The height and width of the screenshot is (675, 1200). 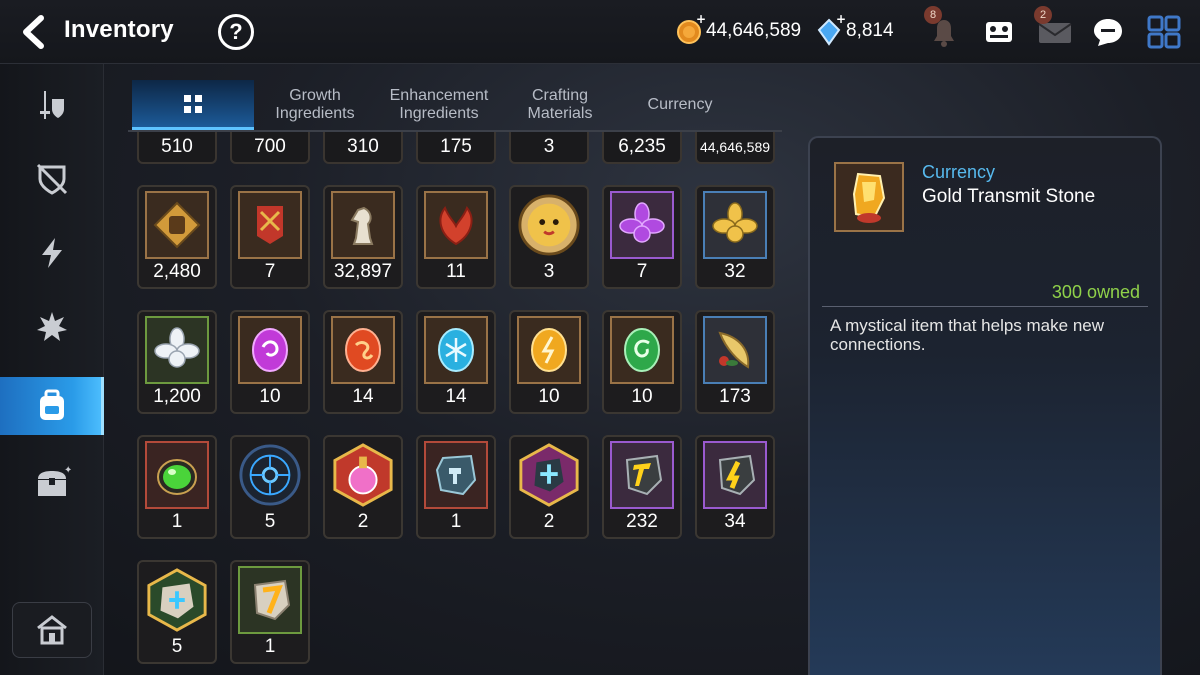 I want to click on gold-flower-icon, so click(x=735, y=225).